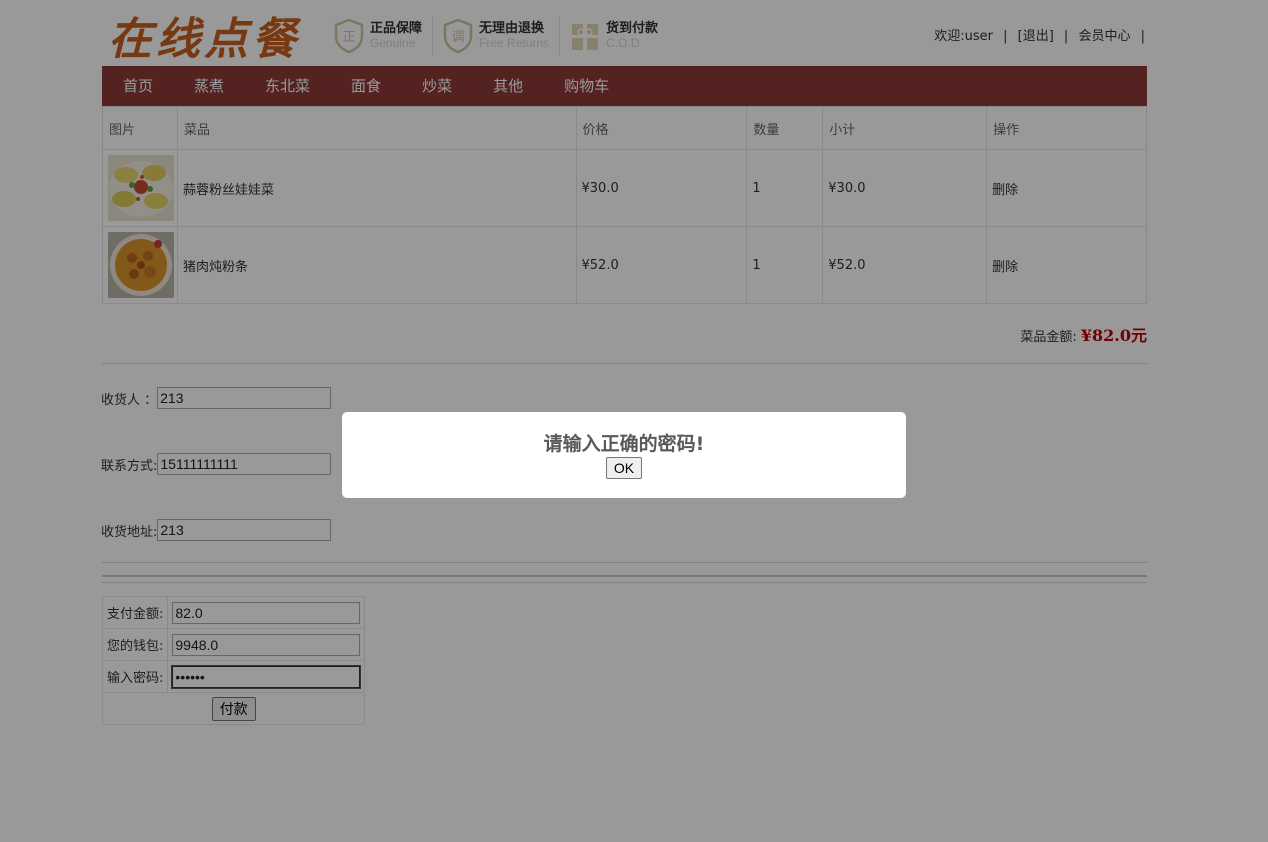  I want to click on ok-button: OK, so click(624, 468).